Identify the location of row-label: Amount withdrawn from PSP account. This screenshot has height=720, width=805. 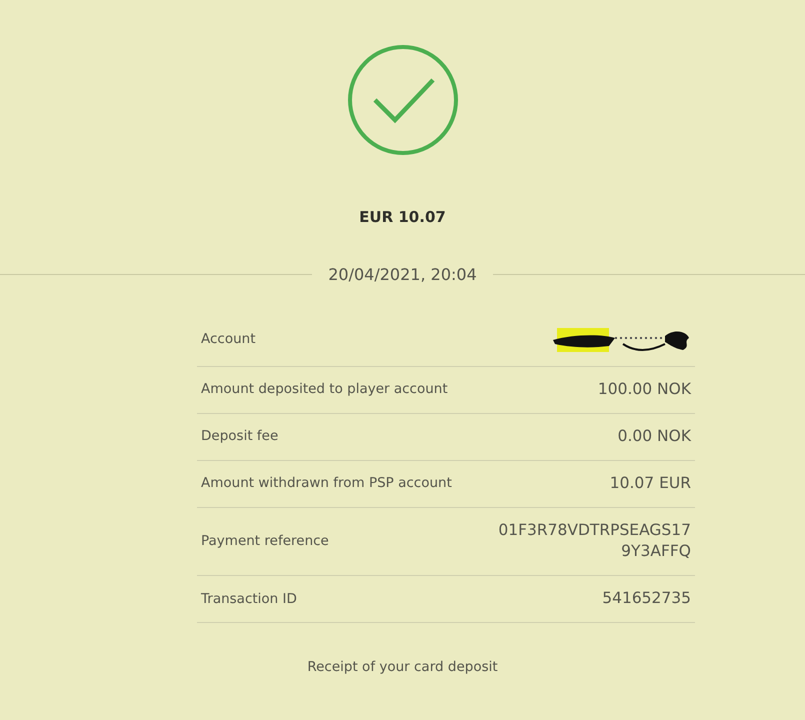
(326, 484).